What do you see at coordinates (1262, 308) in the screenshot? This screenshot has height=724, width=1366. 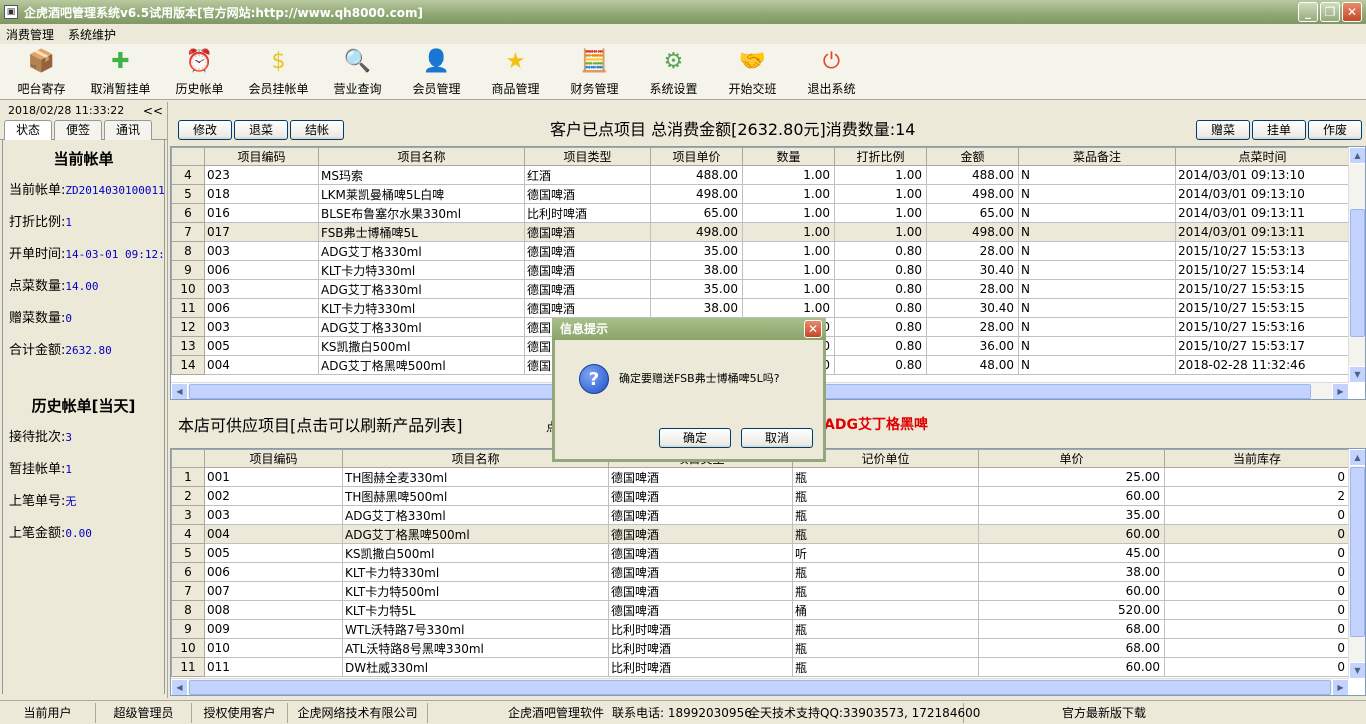 I see `table-cell: 2015/10/27 15:53:15` at bounding box center [1262, 308].